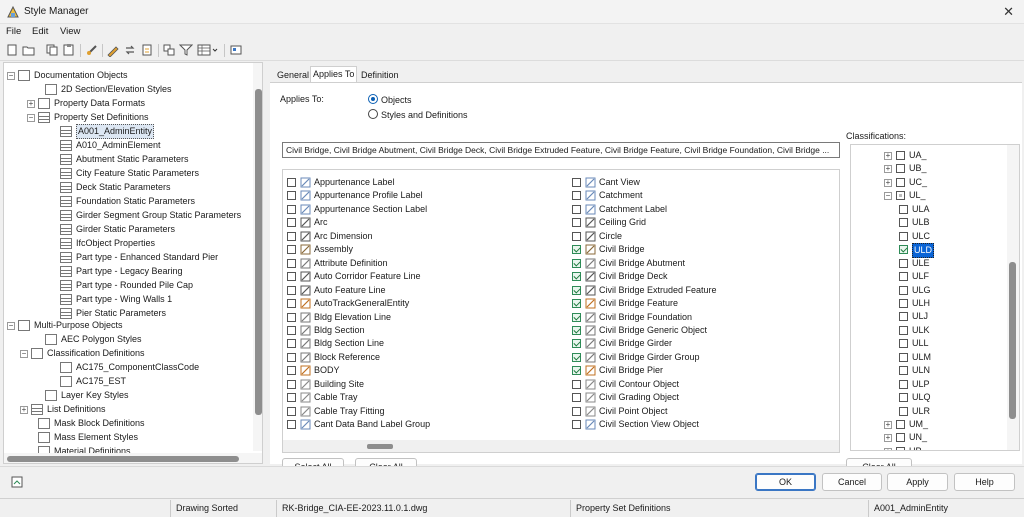 The image size is (1024, 517). Describe the element at coordinates (293, 75) in the screenshot. I see `tab-general: General` at that location.